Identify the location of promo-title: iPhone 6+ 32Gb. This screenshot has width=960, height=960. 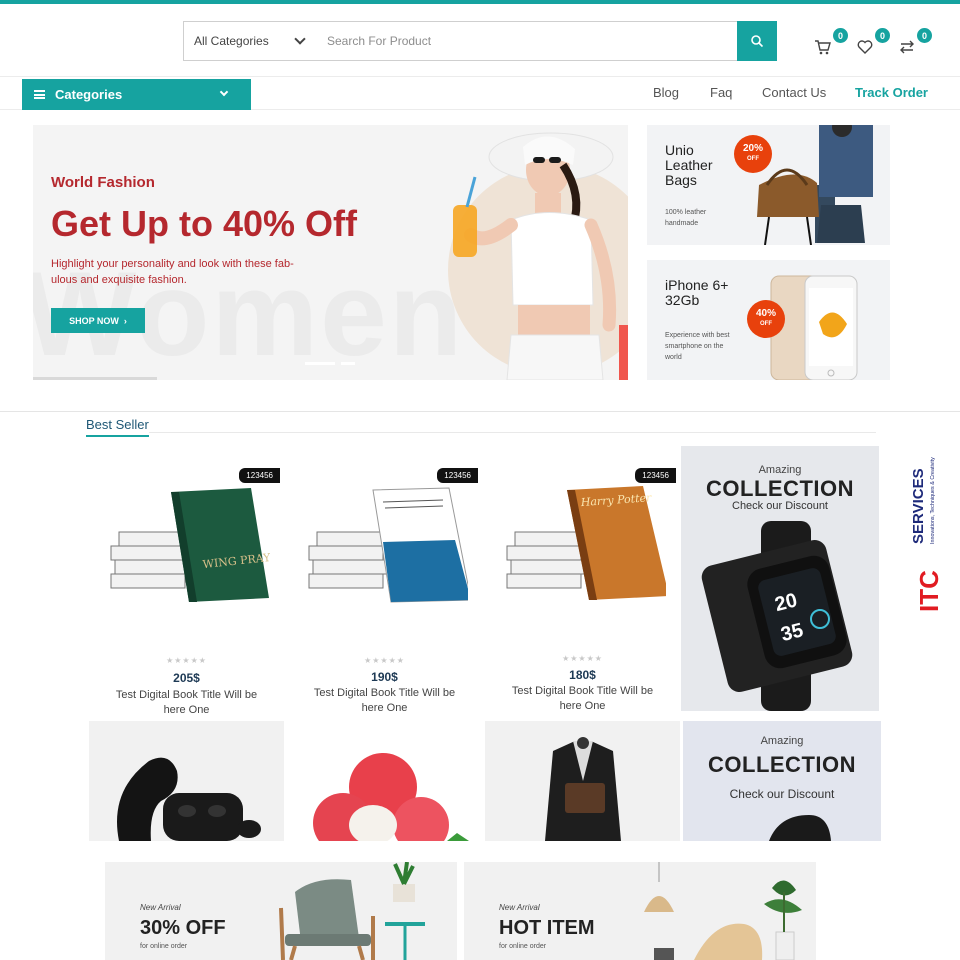
(697, 292).